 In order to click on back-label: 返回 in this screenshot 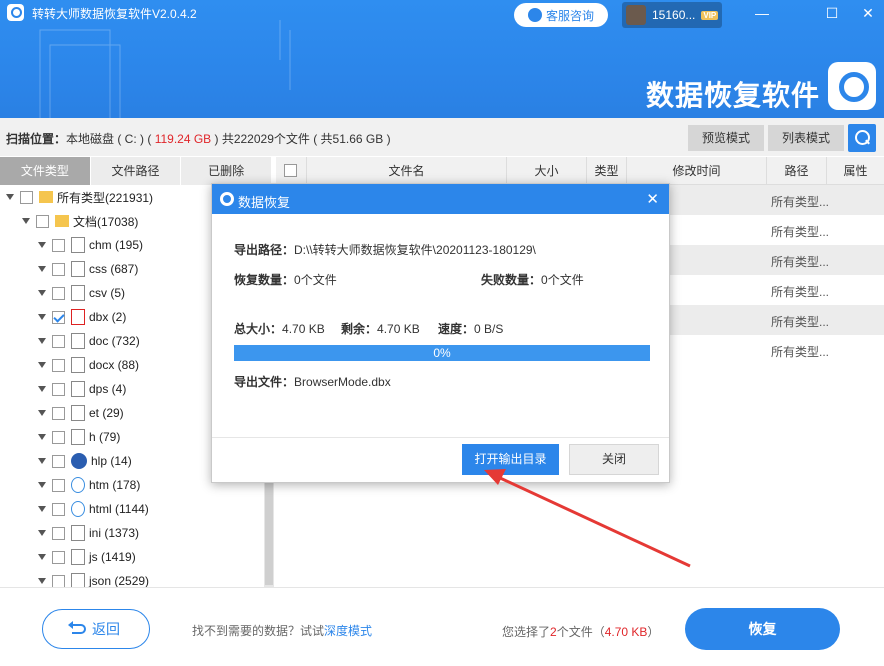, I will do `click(106, 629)`.